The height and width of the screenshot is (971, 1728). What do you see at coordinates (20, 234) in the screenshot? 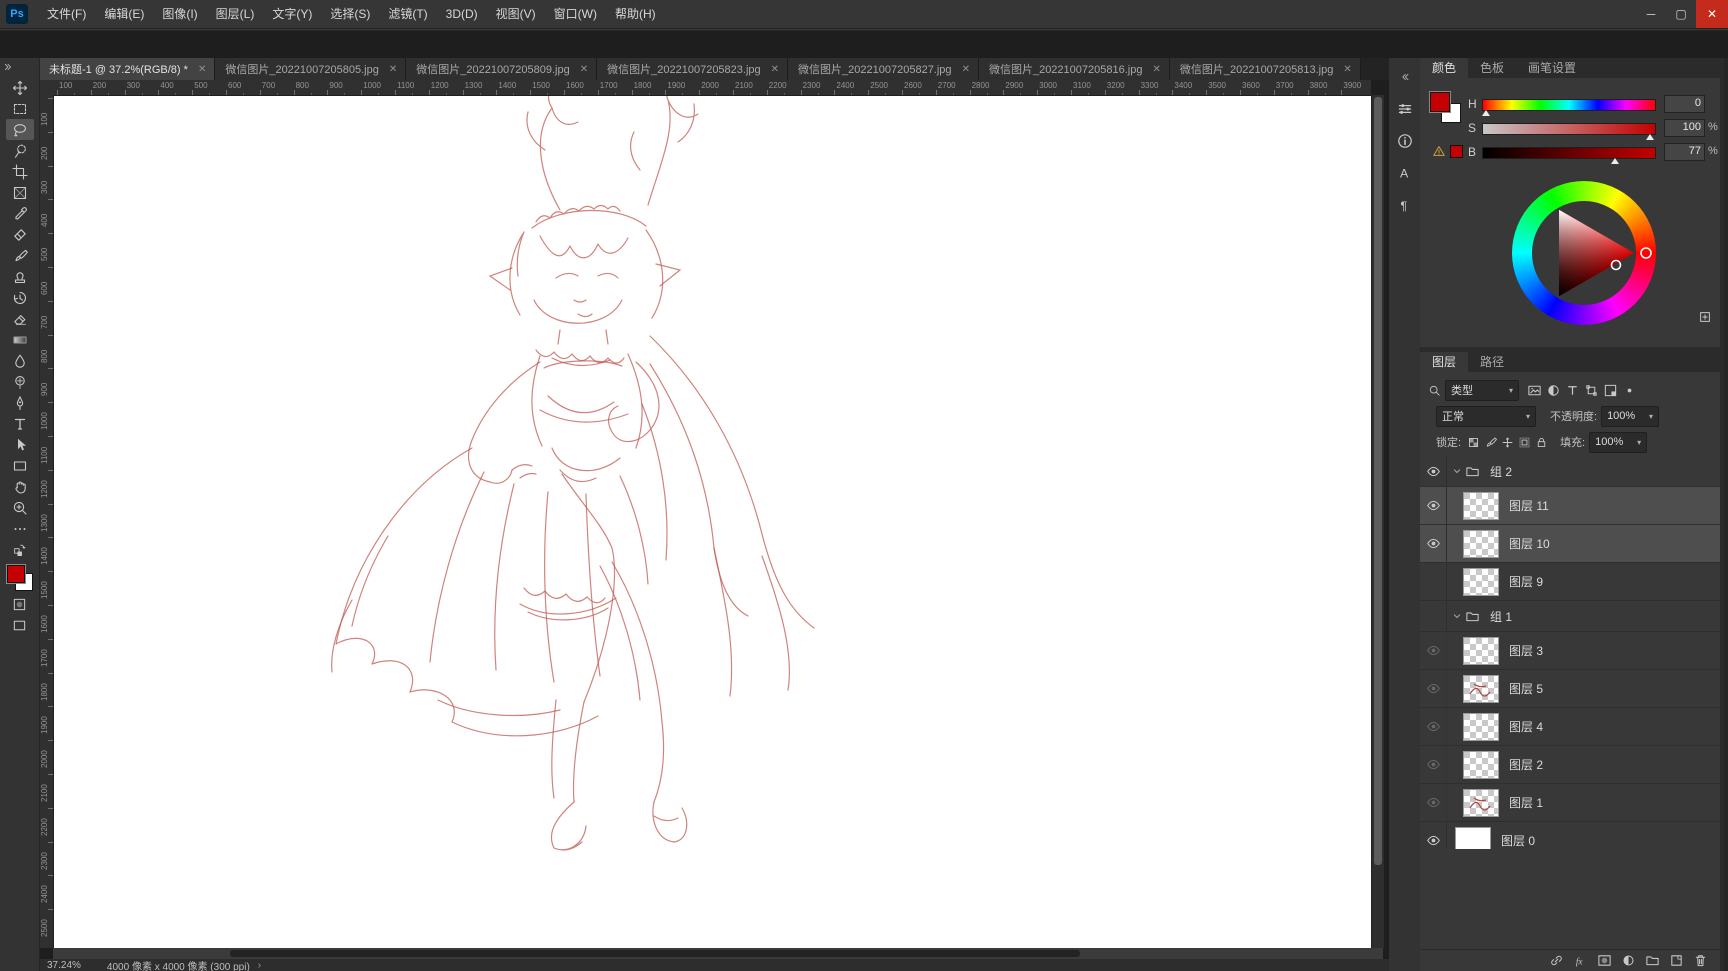
I see `healing-brush-tool` at bounding box center [20, 234].